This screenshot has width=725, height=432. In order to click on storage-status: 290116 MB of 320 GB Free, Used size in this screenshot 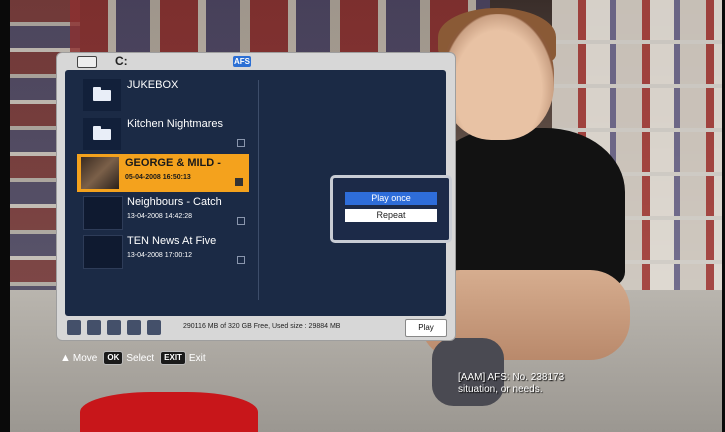, I will do `click(262, 326)`.